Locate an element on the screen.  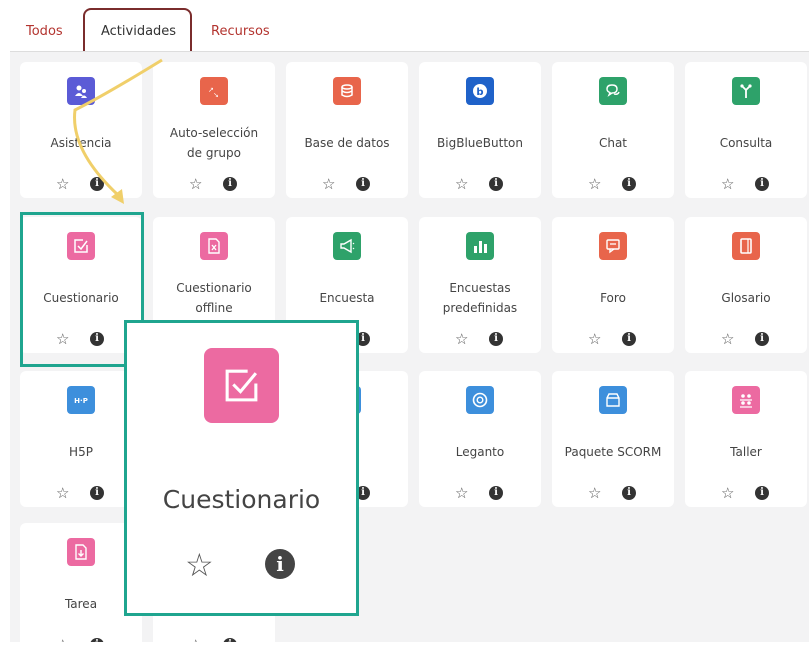
h5p-icon: H·P is located at coordinates (81, 400).